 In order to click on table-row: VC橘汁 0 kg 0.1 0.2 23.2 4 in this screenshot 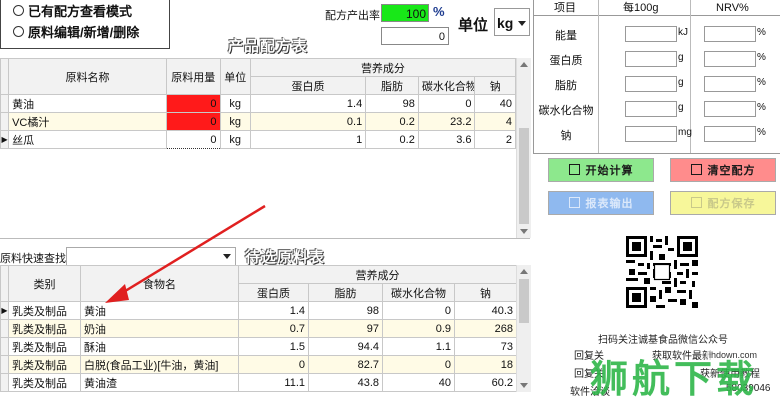, I will do `click(258, 121)`.